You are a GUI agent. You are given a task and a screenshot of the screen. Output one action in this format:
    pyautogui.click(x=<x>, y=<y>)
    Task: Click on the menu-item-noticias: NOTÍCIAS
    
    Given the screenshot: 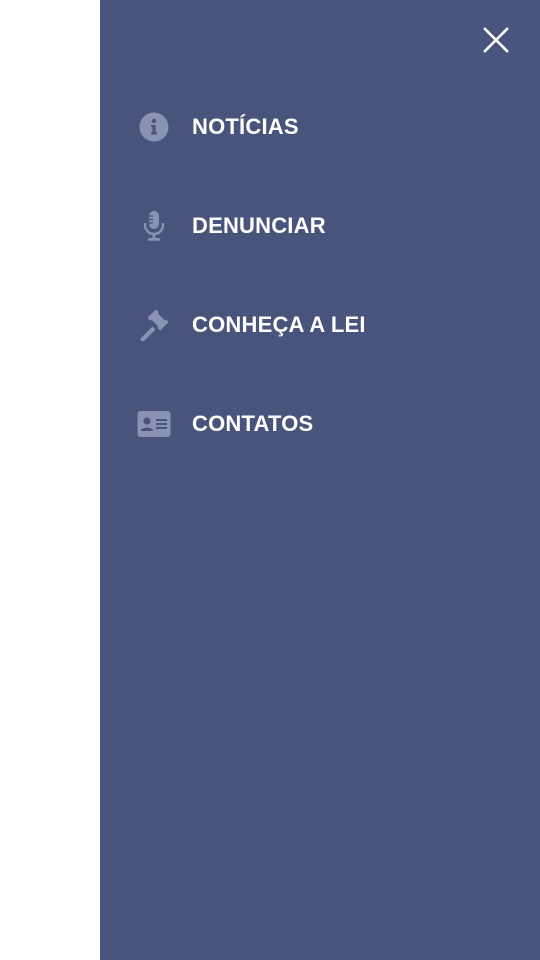 What is the action you would take?
    pyautogui.click(x=320, y=126)
    